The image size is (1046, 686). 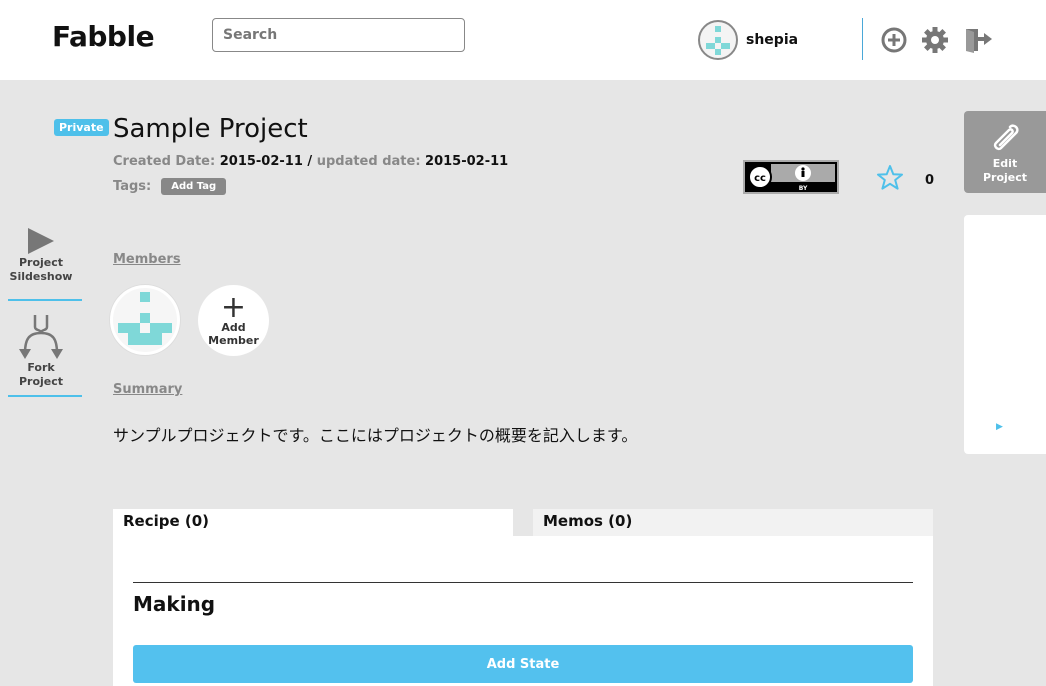 I want to click on fork-icon, so click(x=41, y=337).